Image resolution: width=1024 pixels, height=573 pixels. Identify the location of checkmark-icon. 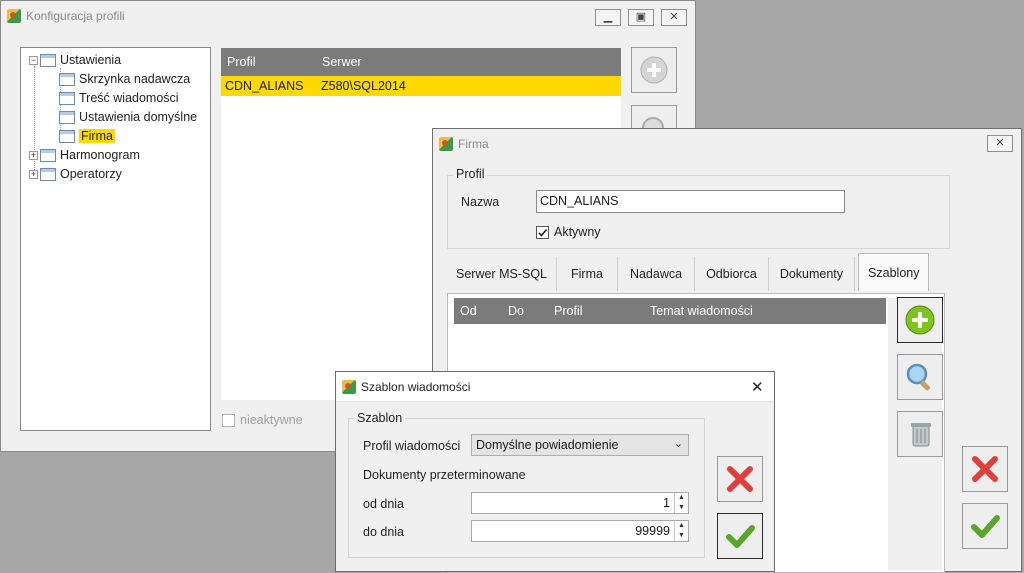
(543, 232).